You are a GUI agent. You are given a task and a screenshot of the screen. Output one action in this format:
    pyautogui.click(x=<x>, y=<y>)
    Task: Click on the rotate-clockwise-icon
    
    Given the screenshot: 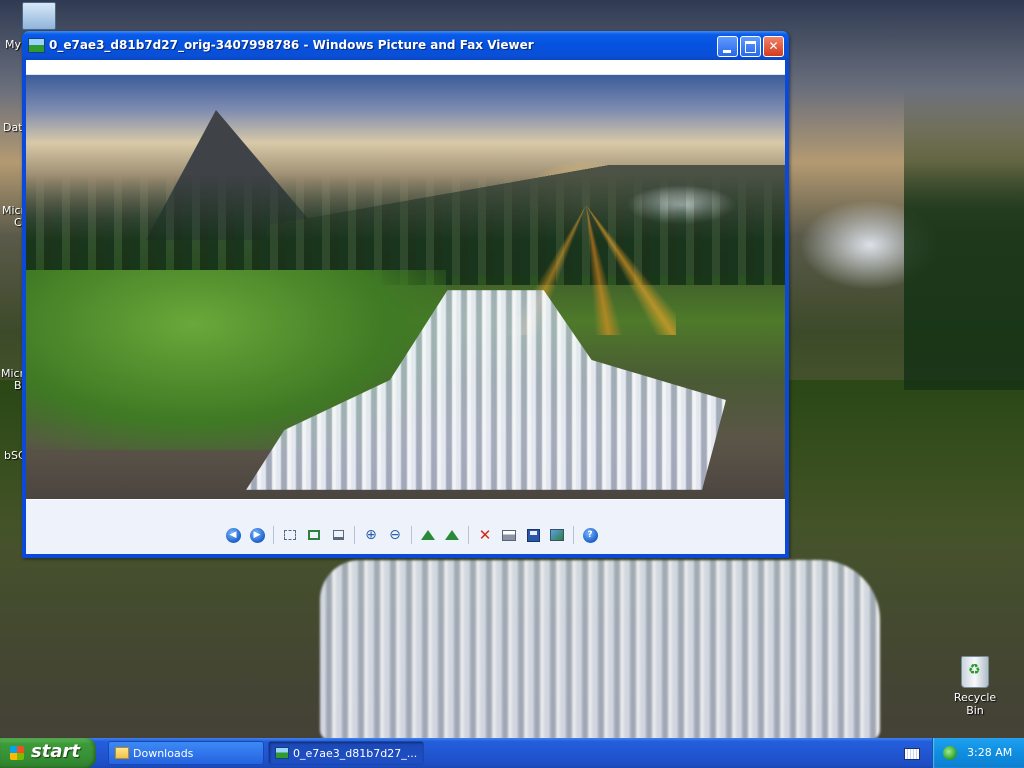 What is the action you would take?
    pyautogui.click(x=428, y=535)
    